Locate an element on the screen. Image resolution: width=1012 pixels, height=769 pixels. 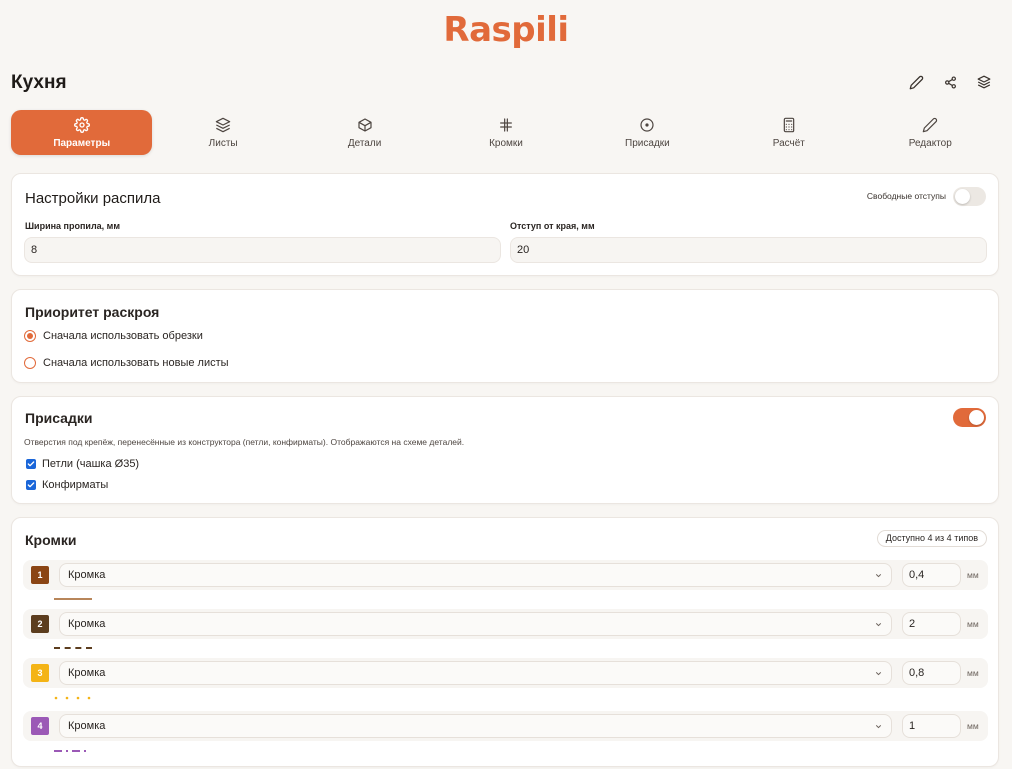
radio-selected is located at coordinates (30, 336).